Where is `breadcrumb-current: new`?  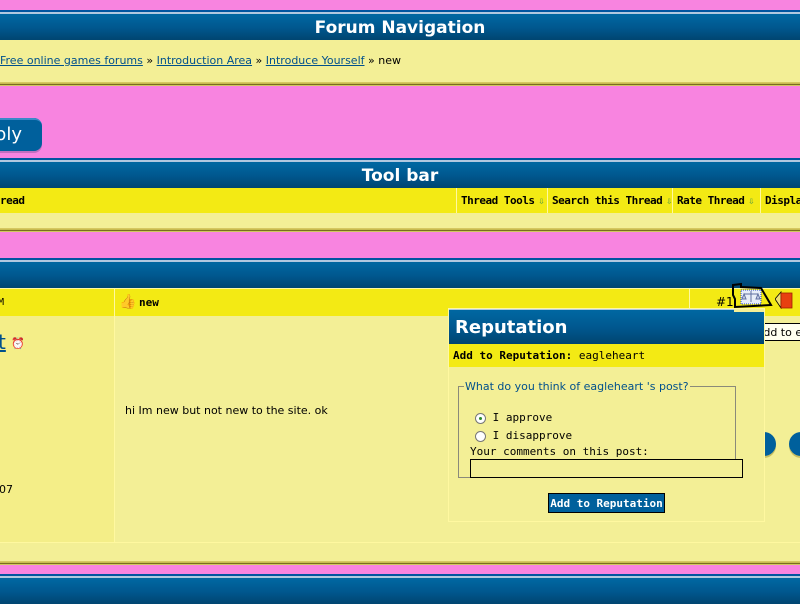
breadcrumb-current: new is located at coordinates (389, 60).